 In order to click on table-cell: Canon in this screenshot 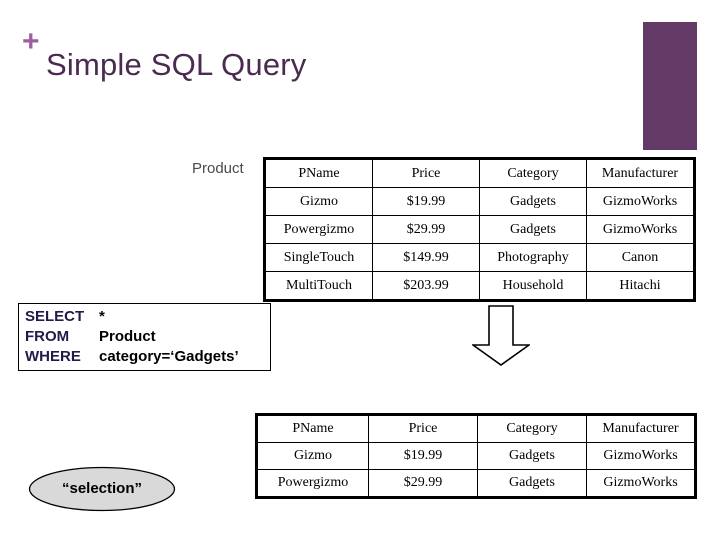, I will do `click(640, 257)`.